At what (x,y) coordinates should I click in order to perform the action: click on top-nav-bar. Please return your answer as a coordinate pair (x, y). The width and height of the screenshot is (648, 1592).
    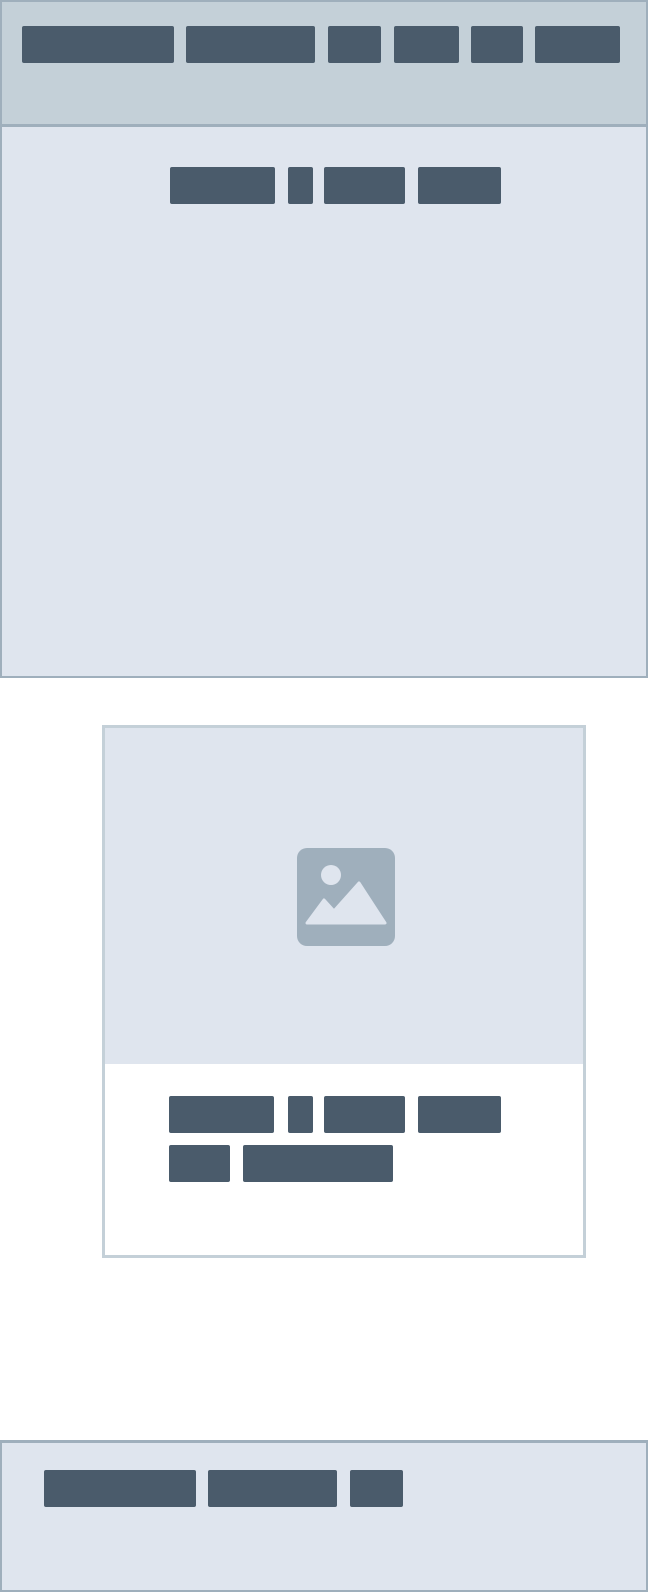
    Looking at the image, I should click on (324, 63).